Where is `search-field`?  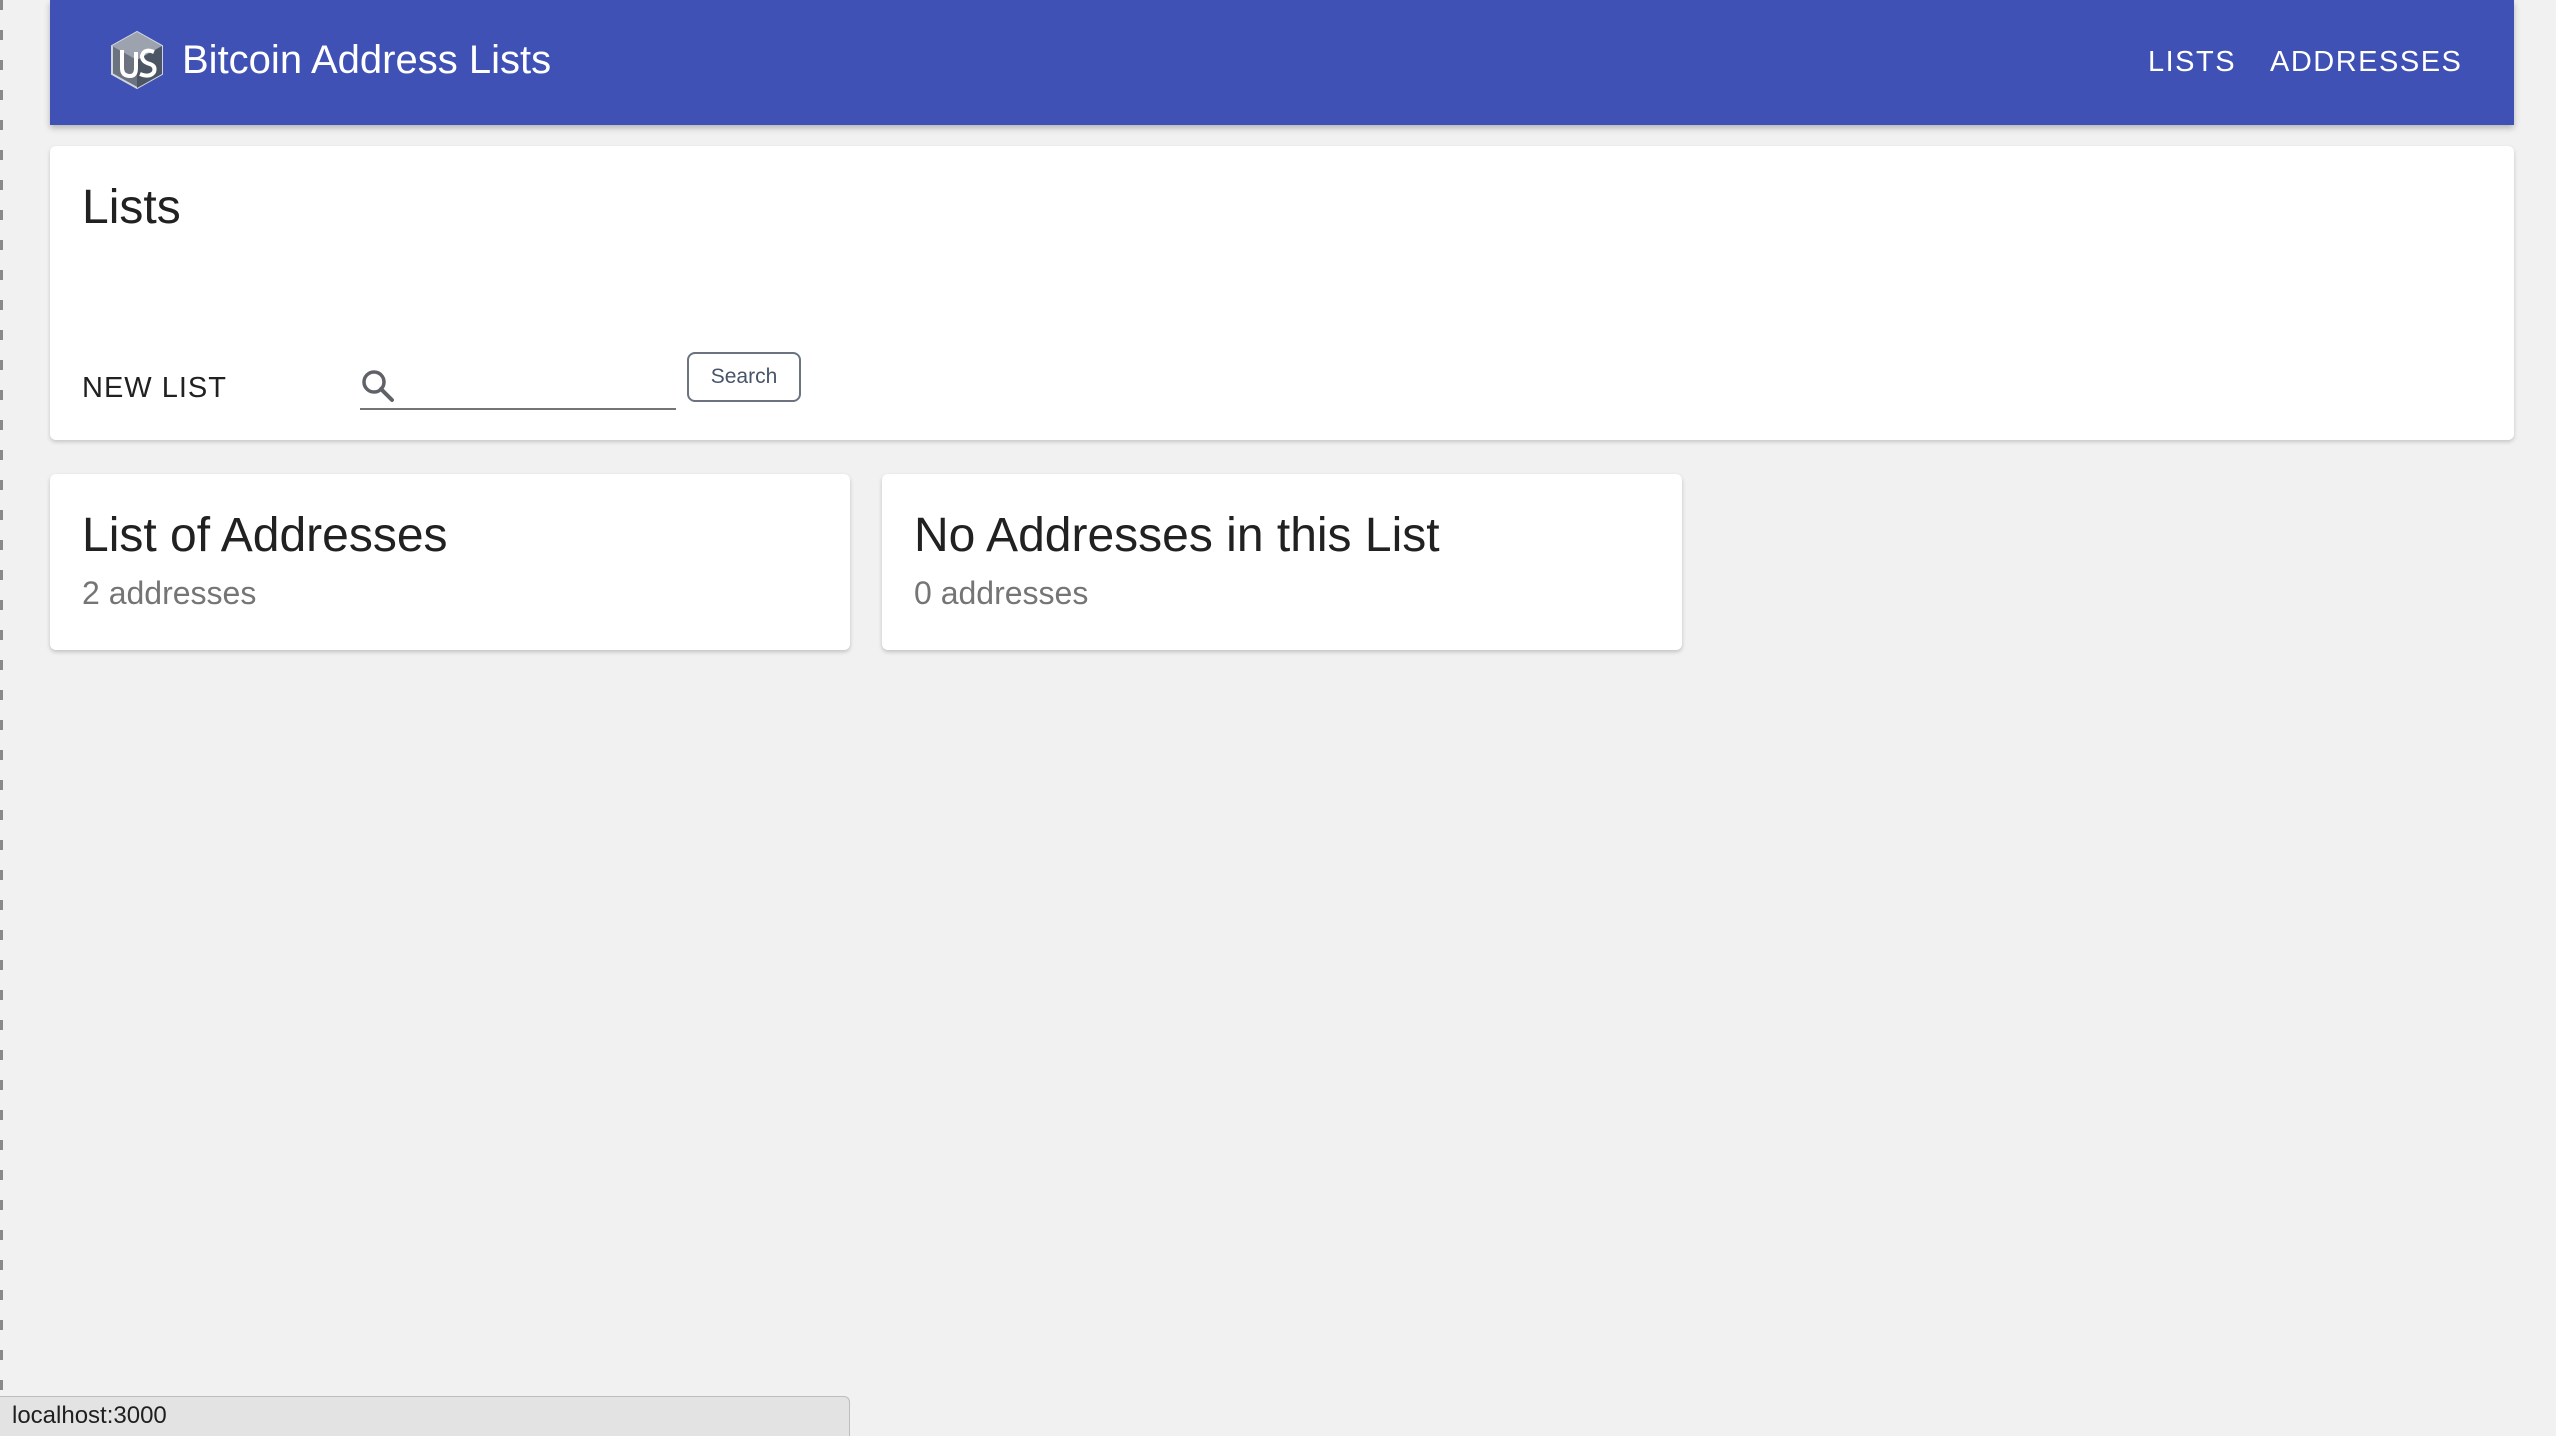
search-field is located at coordinates (518, 387).